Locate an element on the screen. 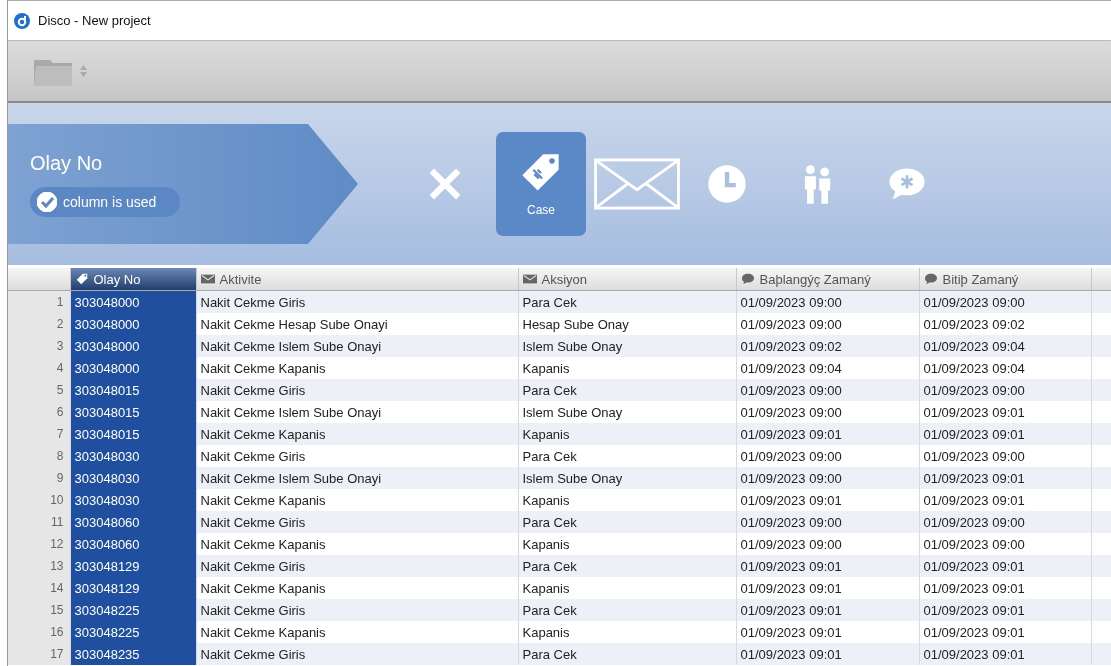 Image resolution: width=1111 pixels, height=666 pixels. window-title: Disco - New project is located at coordinates (94, 20).